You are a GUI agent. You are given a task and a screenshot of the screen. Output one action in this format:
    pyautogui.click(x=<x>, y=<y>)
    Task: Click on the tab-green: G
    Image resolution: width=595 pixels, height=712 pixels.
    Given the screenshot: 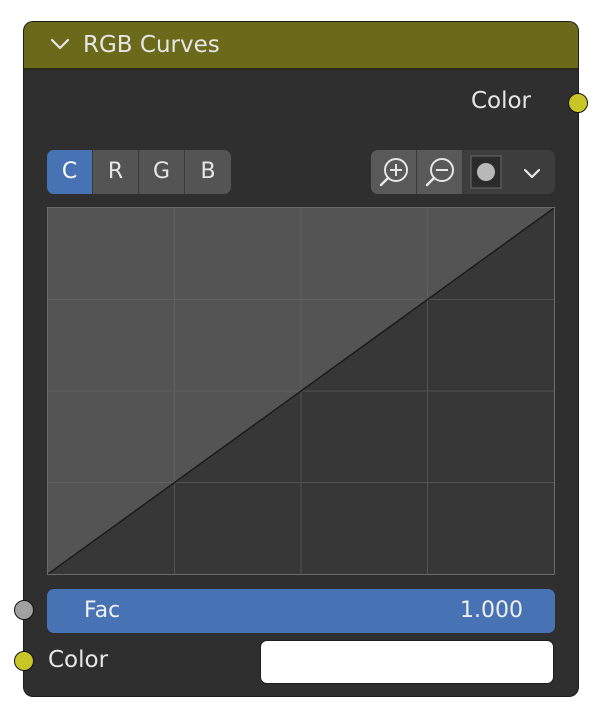 What is the action you would take?
    pyautogui.click(x=162, y=172)
    